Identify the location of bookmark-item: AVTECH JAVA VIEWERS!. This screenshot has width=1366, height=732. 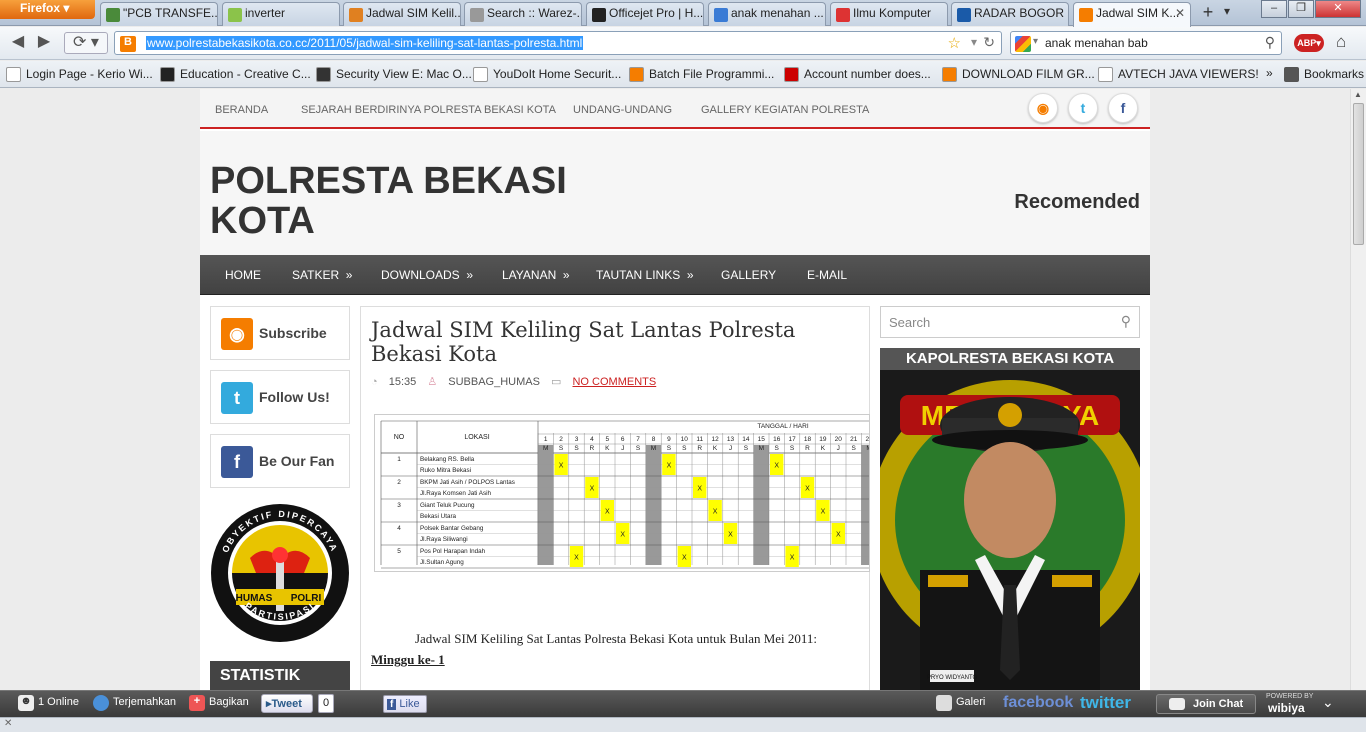
(1178, 74).